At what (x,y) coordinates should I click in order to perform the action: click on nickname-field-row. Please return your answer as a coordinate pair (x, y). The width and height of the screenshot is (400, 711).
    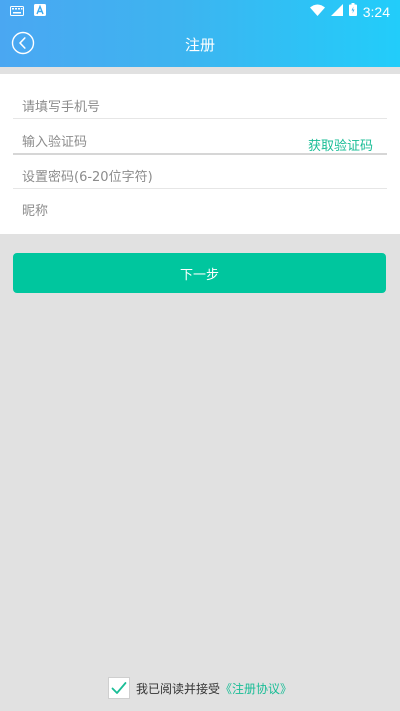
    Looking at the image, I should click on (200, 207).